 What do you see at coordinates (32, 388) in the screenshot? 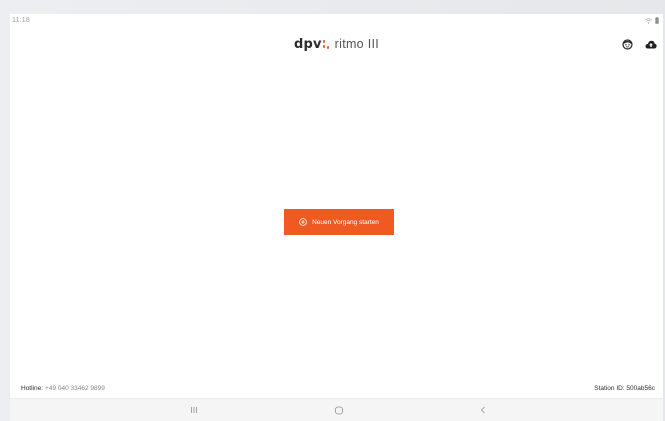
I see `hotline-label: Hotline:` at bounding box center [32, 388].